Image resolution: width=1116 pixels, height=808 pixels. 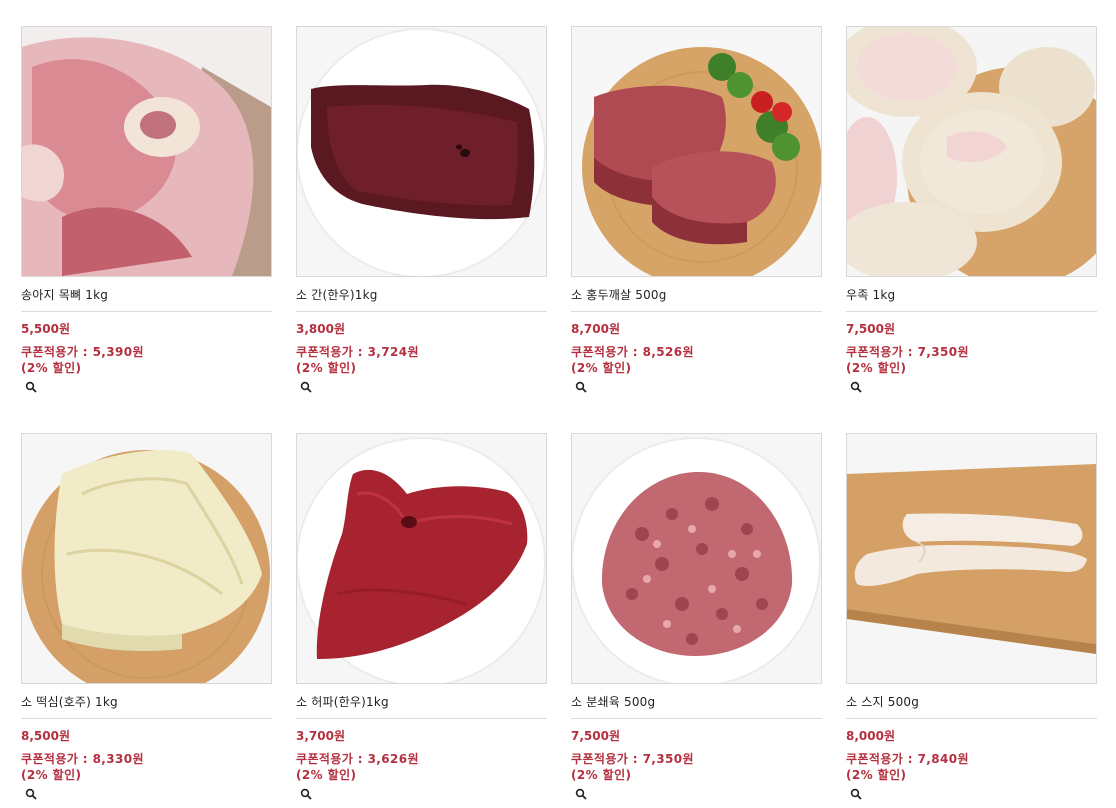 What do you see at coordinates (696, 295) in the screenshot?
I see `product-name: 소 홍두깨살 500g` at bounding box center [696, 295].